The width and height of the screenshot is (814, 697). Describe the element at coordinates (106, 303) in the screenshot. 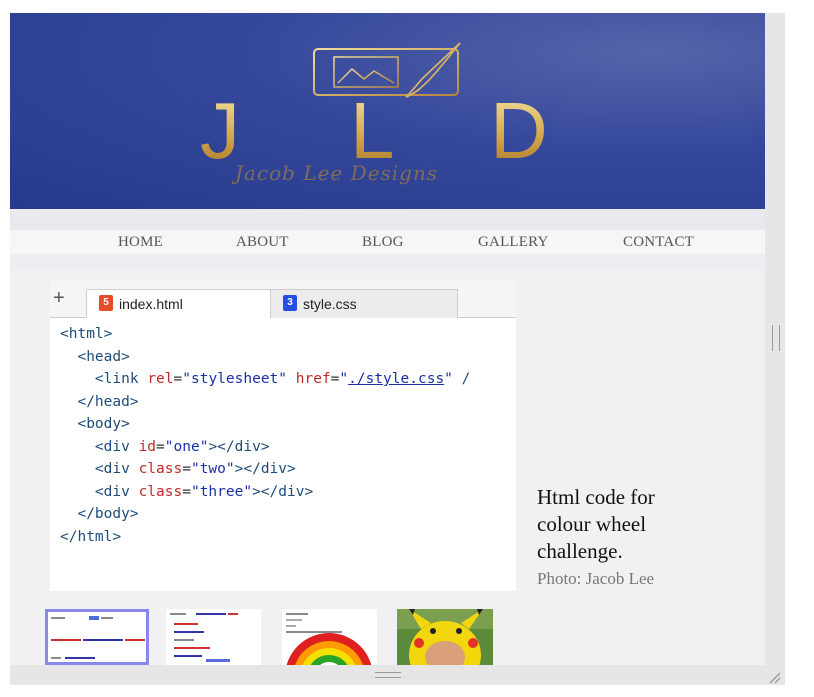

I see `html5-icon: 5` at that location.